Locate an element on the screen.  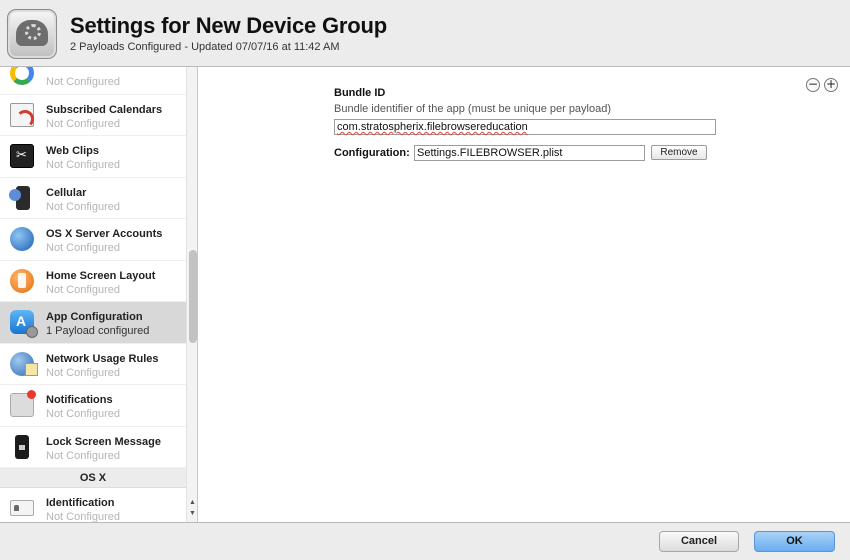
sidebar-item-osx-server-accounts: OS X Server Accounts Not Configured is located at coordinates (93, 240).